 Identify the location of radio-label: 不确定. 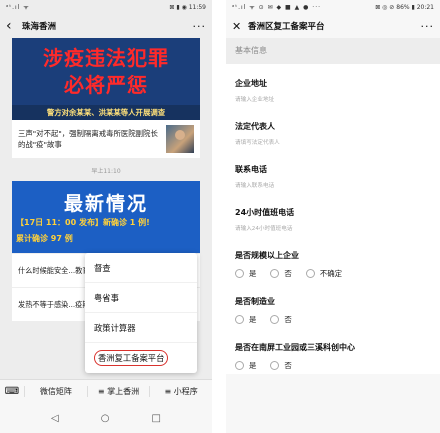
(330, 273).